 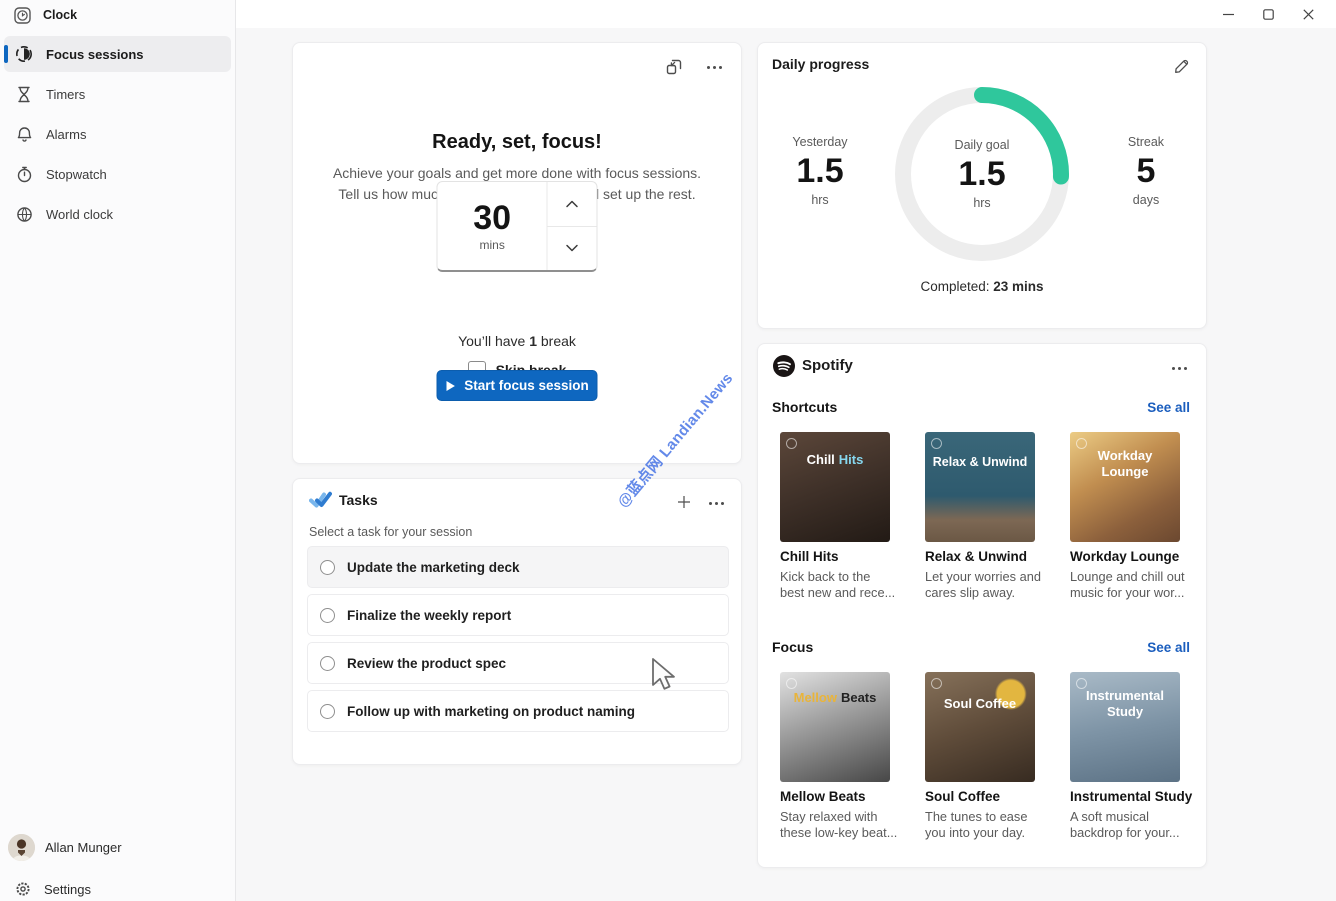 I want to click on playlist-tile-chill-hits: Chill Hits, so click(x=835, y=487).